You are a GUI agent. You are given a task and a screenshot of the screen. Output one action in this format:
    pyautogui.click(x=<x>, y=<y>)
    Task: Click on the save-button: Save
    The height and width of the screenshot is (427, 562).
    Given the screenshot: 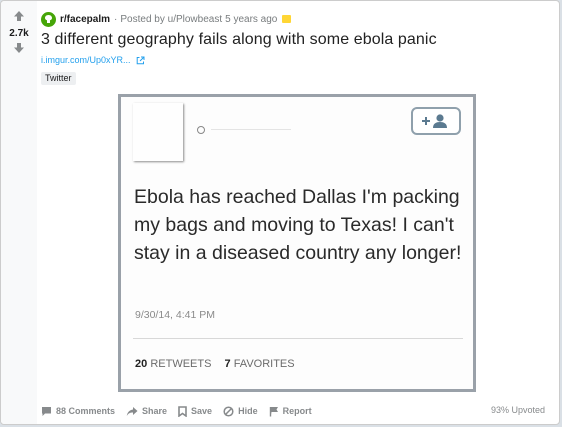 What is the action you would take?
    pyautogui.click(x=195, y=411)
    